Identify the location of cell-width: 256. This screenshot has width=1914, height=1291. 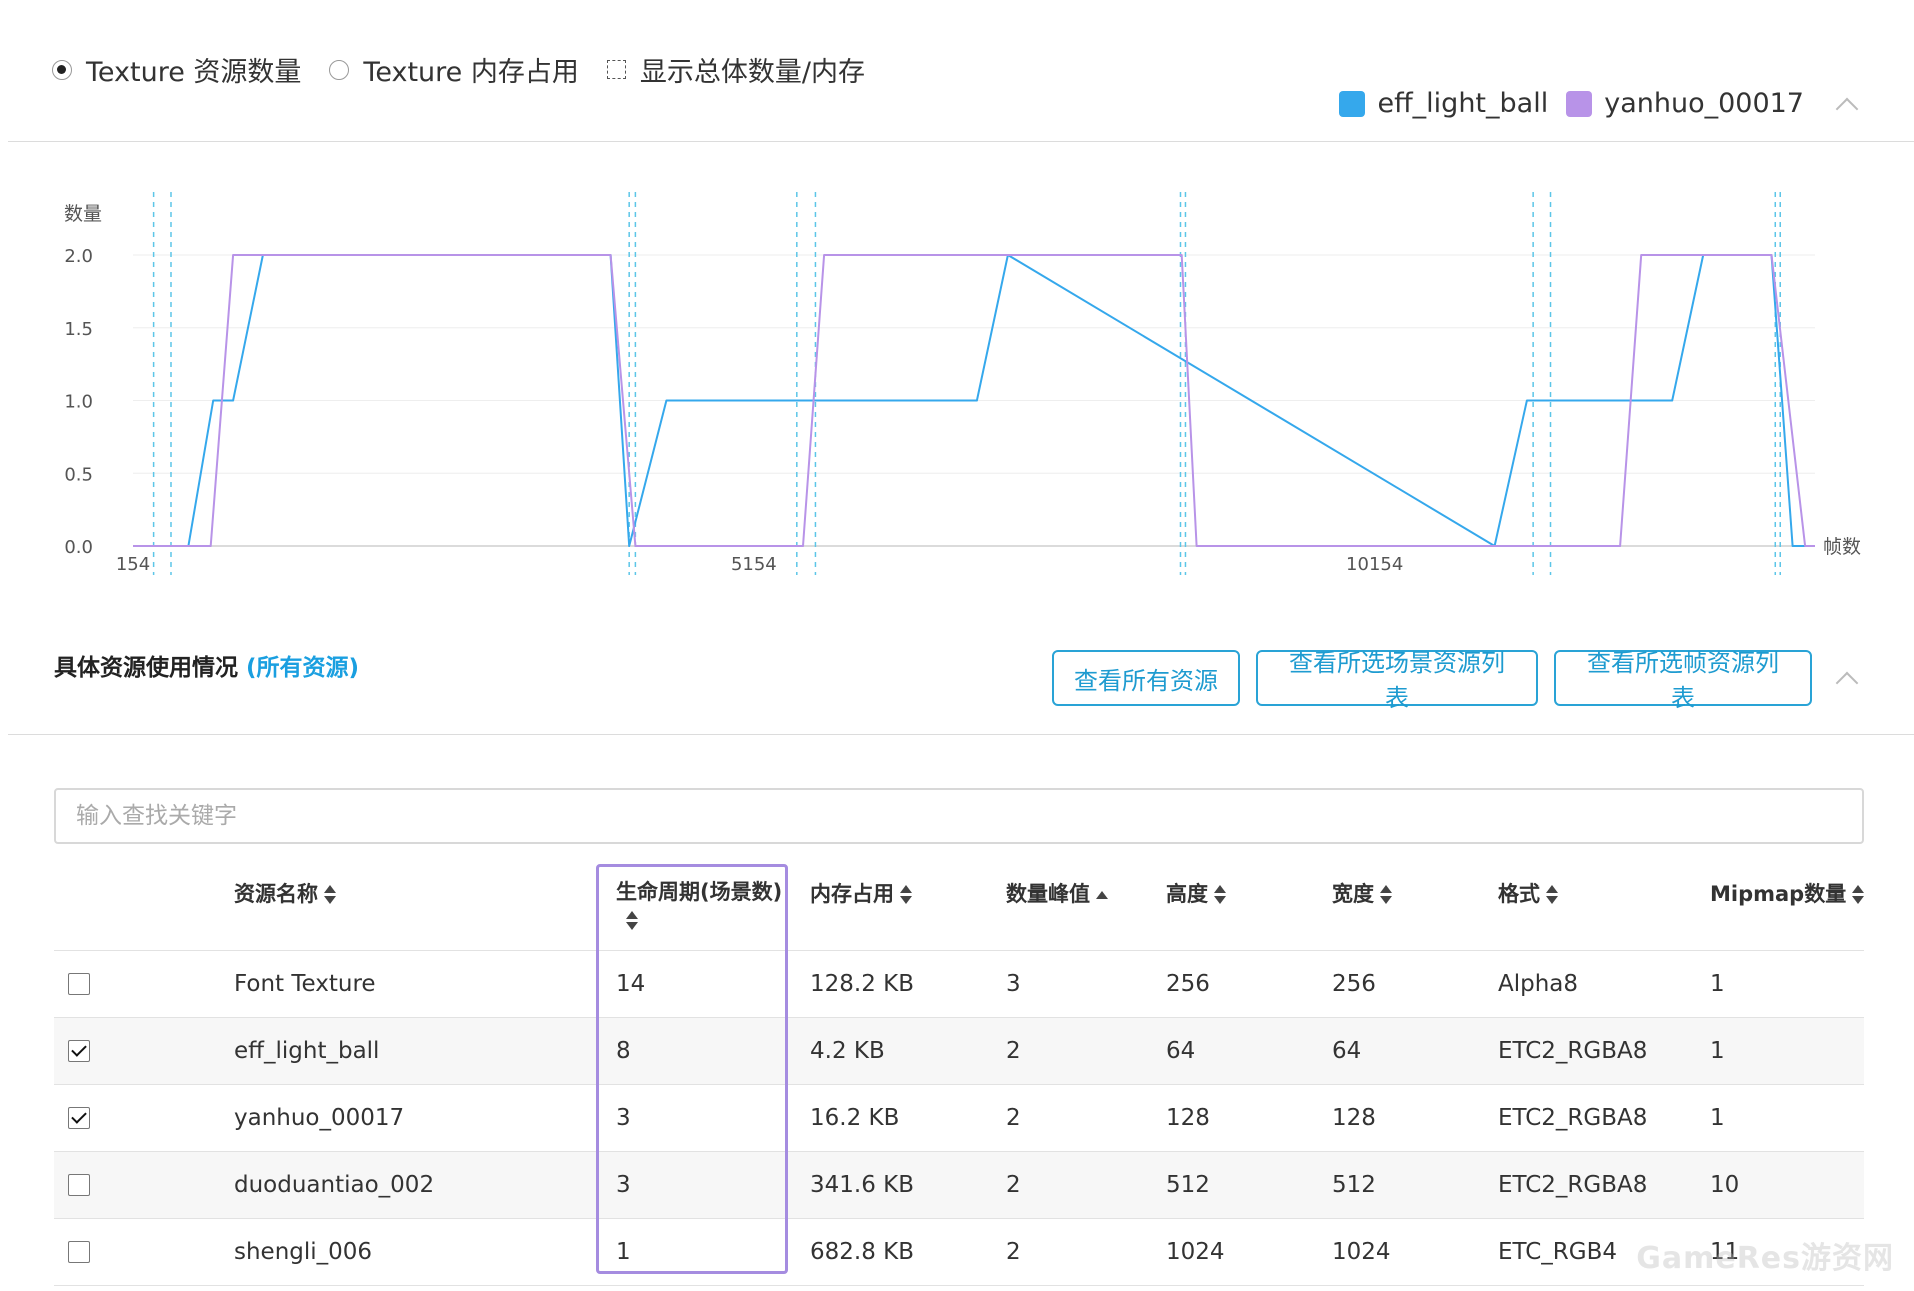
(1354, 984).